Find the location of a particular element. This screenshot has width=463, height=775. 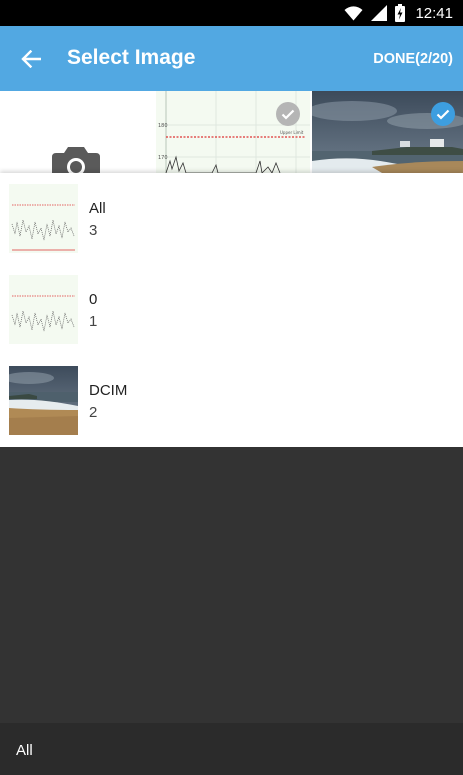

folder-name: All is located at coordinates (97, 208).